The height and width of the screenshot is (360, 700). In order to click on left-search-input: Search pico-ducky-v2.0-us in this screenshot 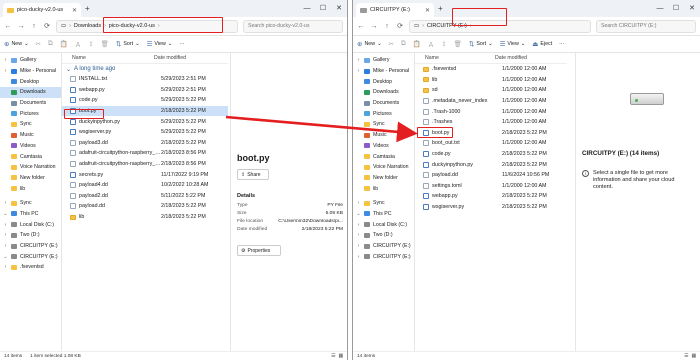, I will do `click(293, 26)`.